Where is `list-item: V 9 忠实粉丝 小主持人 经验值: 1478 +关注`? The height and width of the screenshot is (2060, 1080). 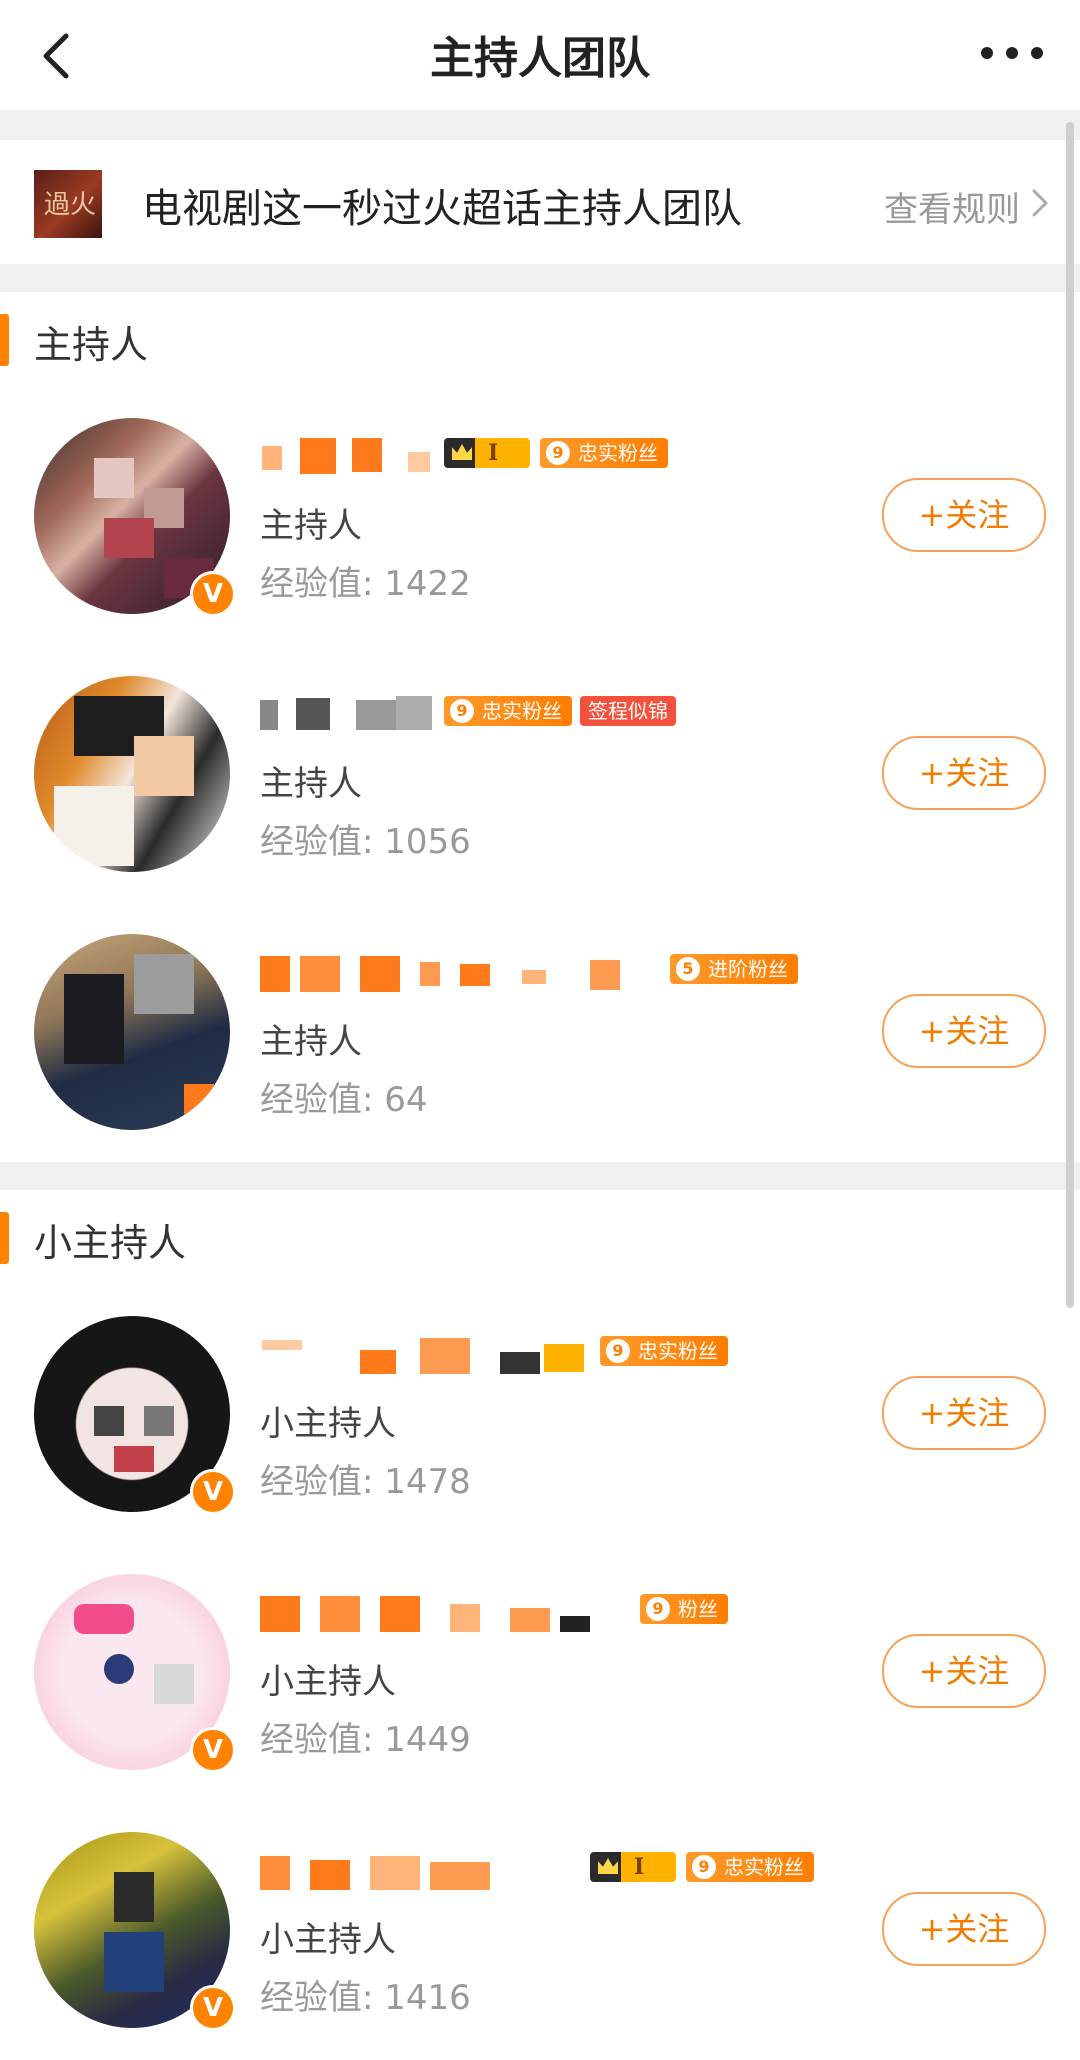 list-item: V 9 忠实粉丝 小主持人 经验值: 1478 +关注 is located at coordinates (540, 1415).